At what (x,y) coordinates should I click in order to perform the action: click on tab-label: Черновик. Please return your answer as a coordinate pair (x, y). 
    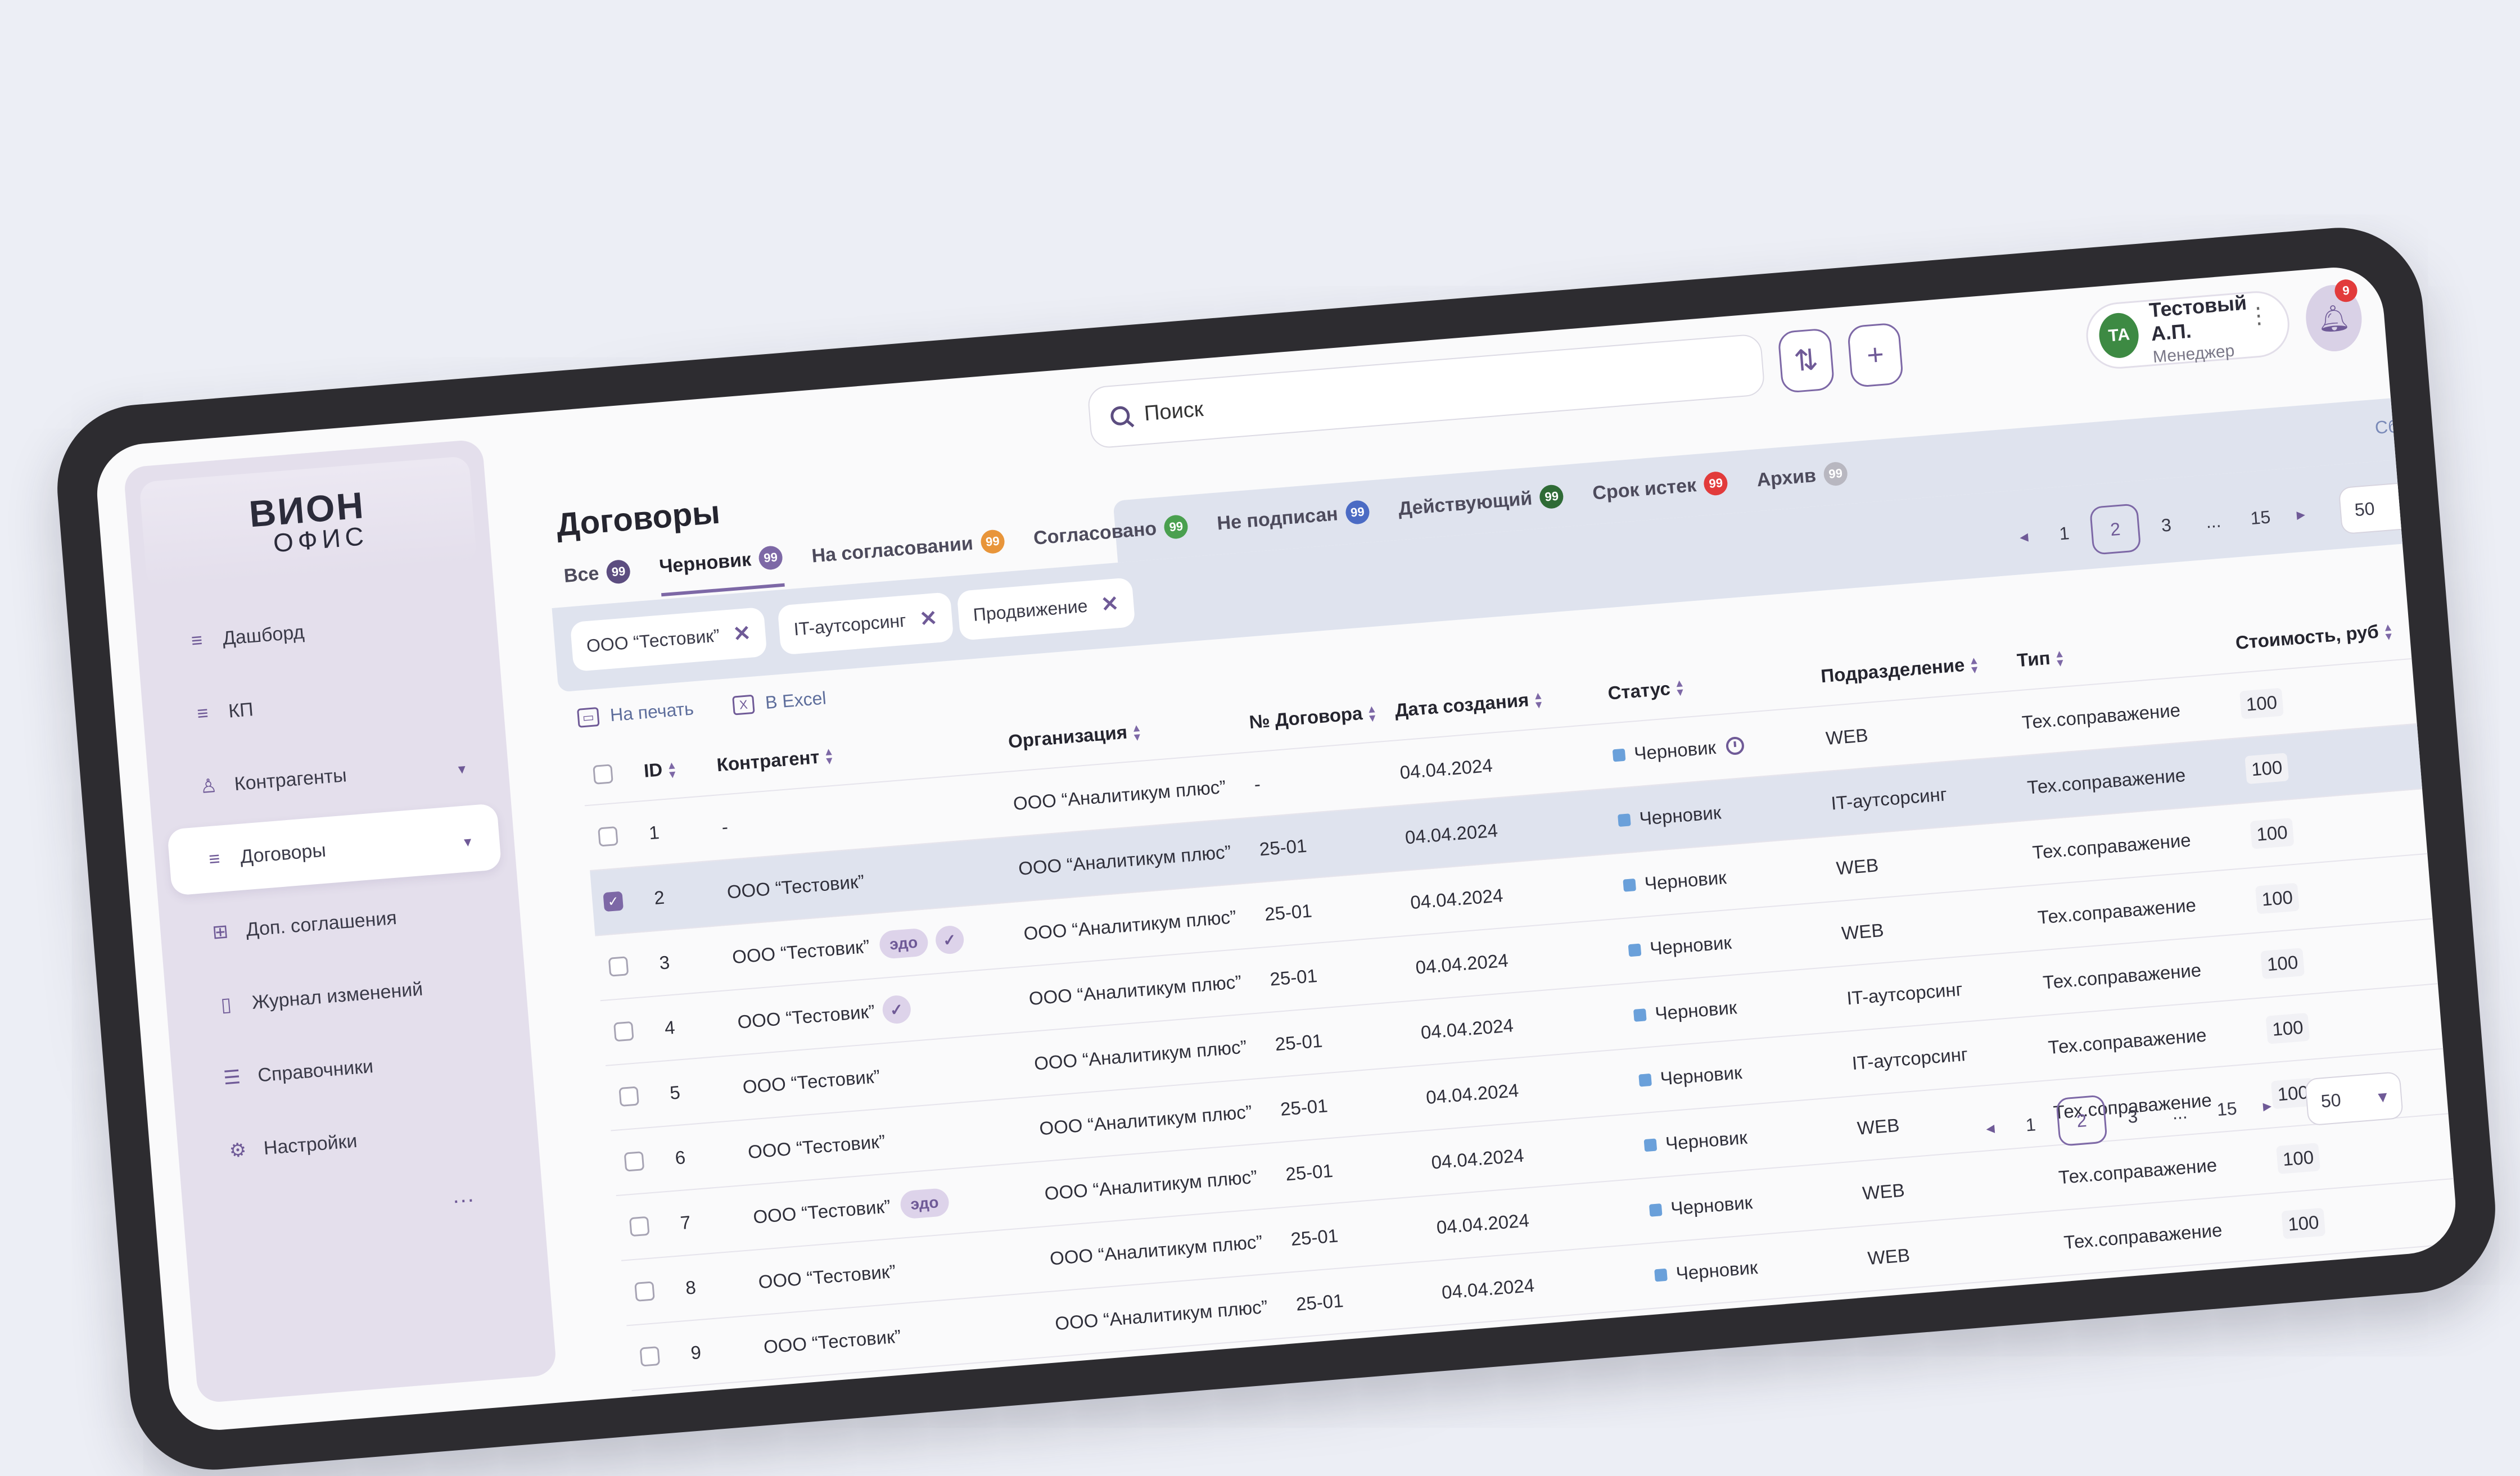
    Looking at the image, I should click on (705, 562).